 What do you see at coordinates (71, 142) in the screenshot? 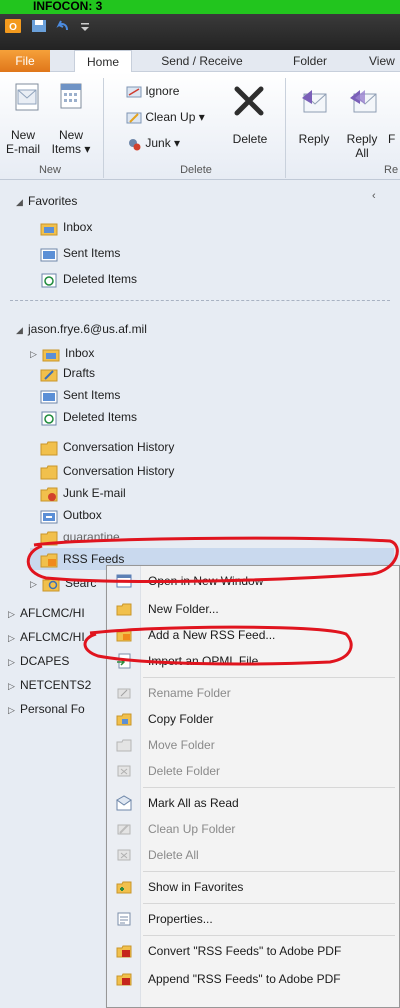
I see `new-items-button: New Items ▾` at bounding box center [71, 142].